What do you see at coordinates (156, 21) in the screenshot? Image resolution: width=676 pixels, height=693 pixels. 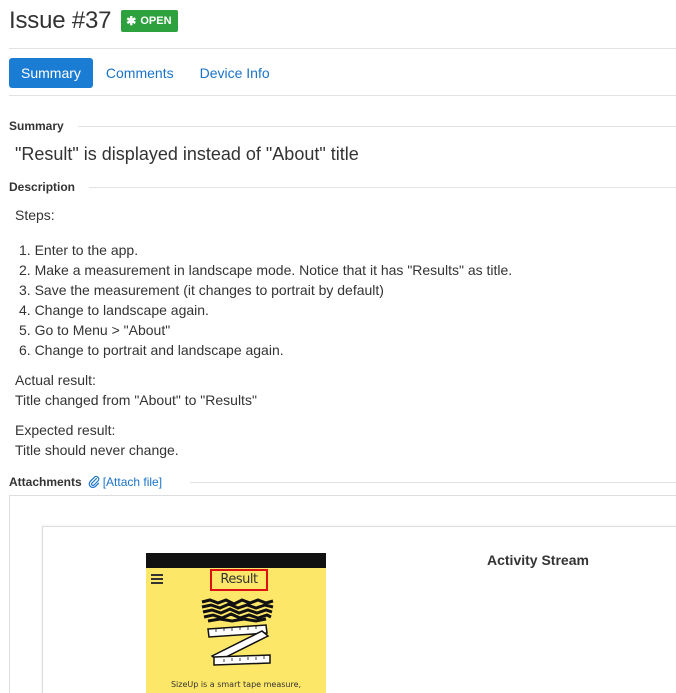 I see `status-label: OPEN` at bounding box center [156, 21].